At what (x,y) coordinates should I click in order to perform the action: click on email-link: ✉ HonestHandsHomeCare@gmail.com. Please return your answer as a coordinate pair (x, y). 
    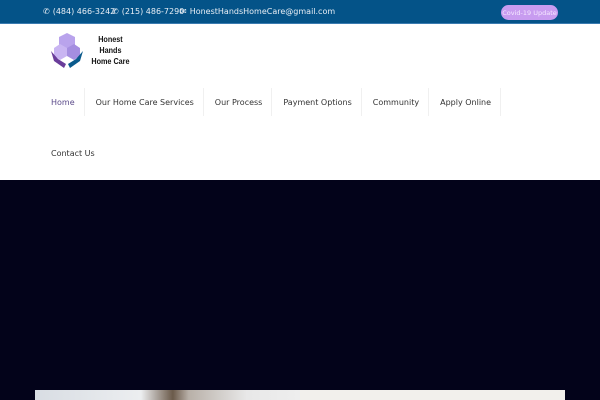
    Looking at the image, I should click on (257, 11).